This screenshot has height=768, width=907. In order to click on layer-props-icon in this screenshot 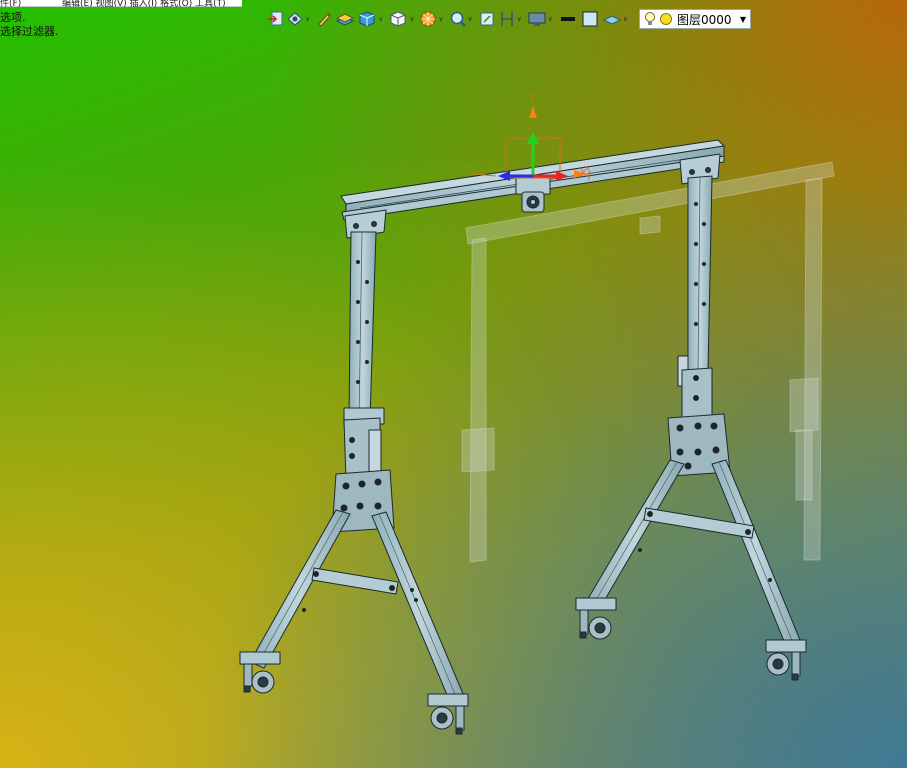, I will do `click(611, 20)`.